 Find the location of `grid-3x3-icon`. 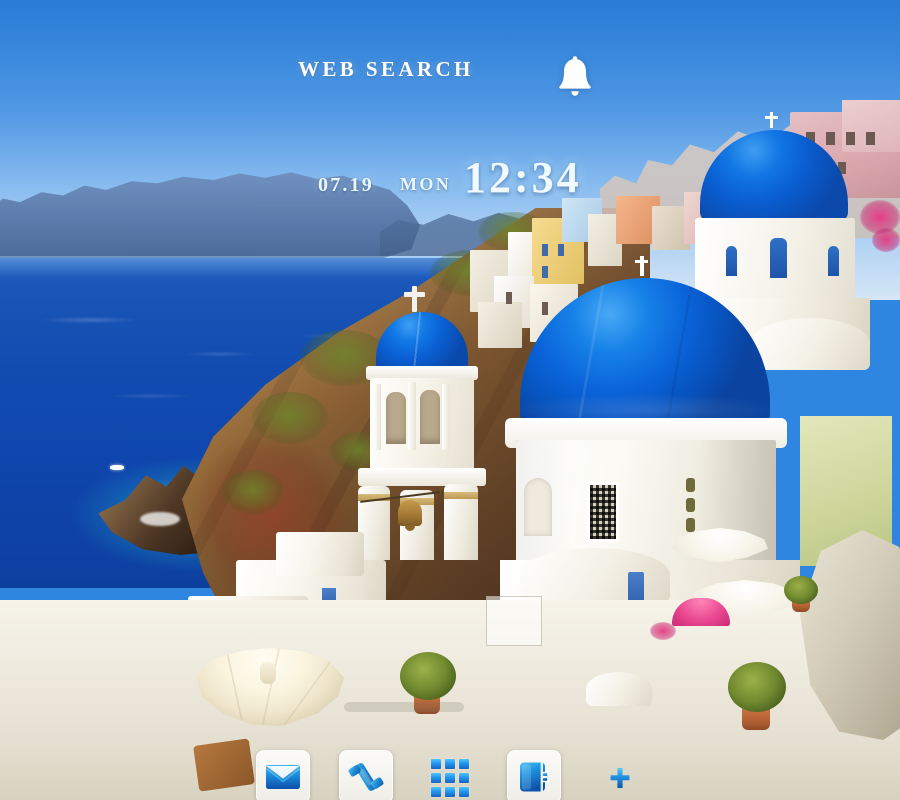

grid-3x3-icon is located at coordinates (450, 778).